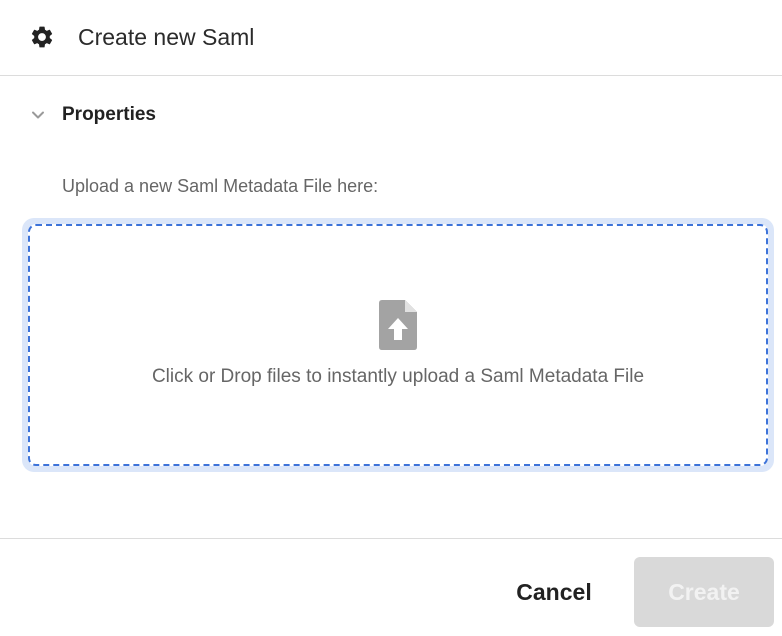 The image size is (782, 636). I want to click on cancel-button: Cancel, so click(554, 592).